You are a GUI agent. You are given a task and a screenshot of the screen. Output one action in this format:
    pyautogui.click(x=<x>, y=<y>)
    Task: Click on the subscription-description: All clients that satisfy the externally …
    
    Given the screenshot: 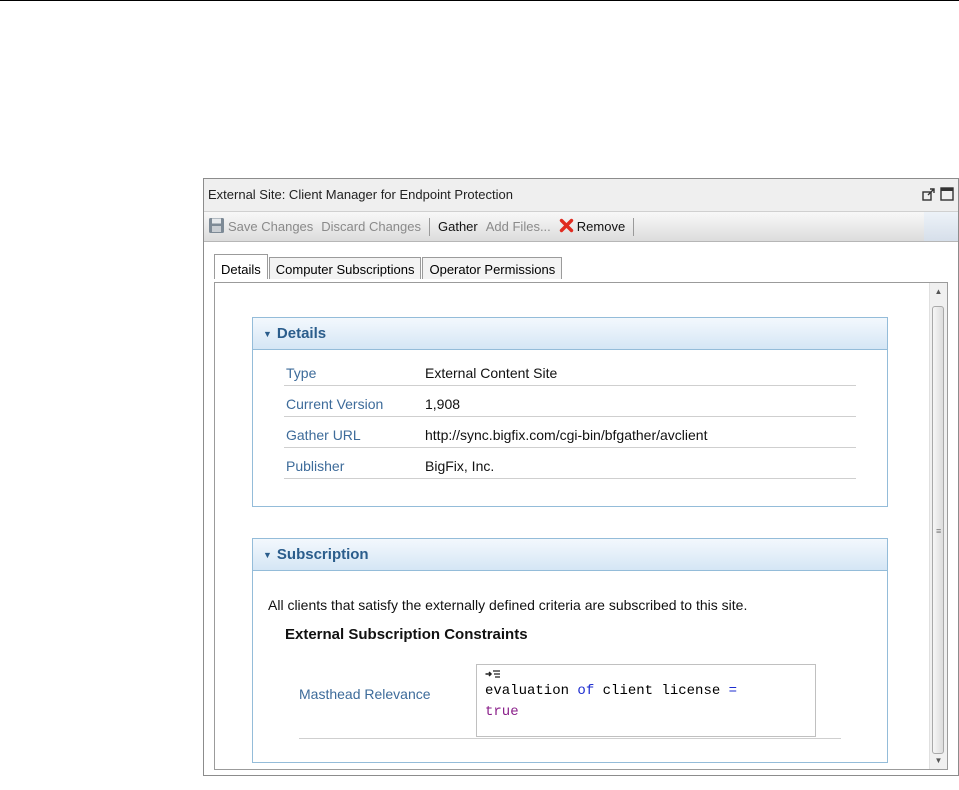 What is the action you would take?
    pyautogui.click(x=508, y=605)
    